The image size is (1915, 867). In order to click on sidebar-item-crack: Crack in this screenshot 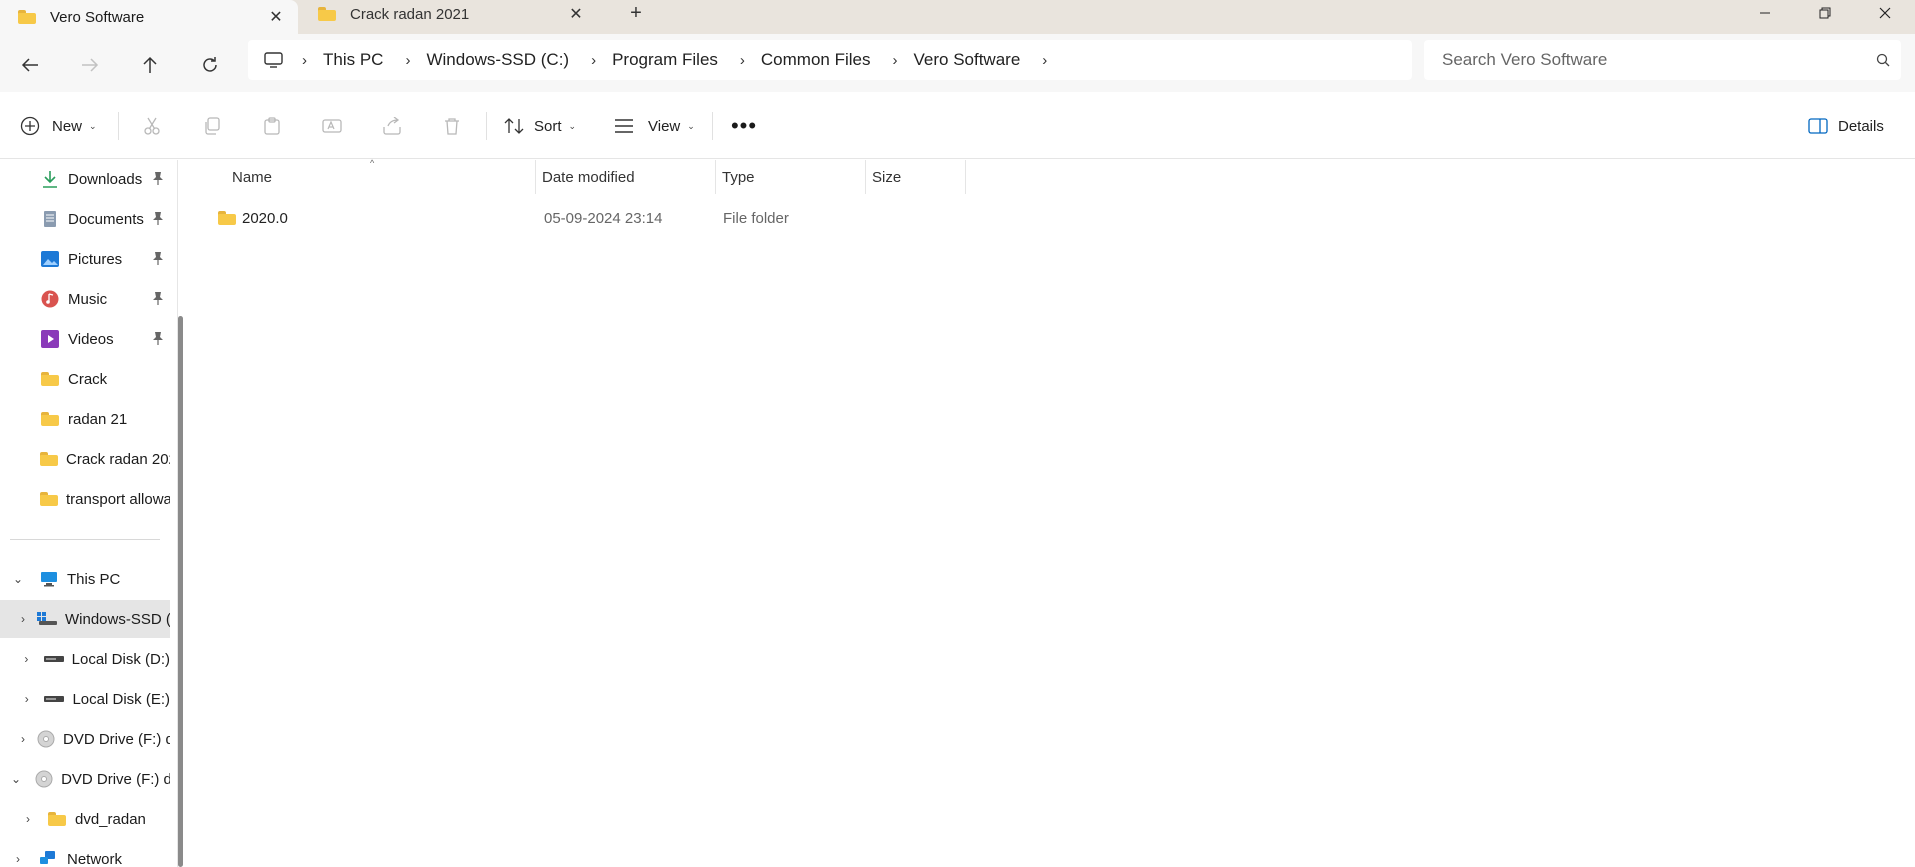, I will do `click(85, 379)`.